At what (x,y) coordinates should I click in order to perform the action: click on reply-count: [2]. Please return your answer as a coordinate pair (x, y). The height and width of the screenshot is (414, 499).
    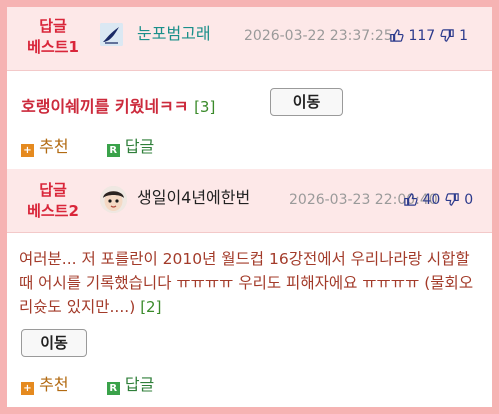
    Looking at the image, I should click on (150, 307).